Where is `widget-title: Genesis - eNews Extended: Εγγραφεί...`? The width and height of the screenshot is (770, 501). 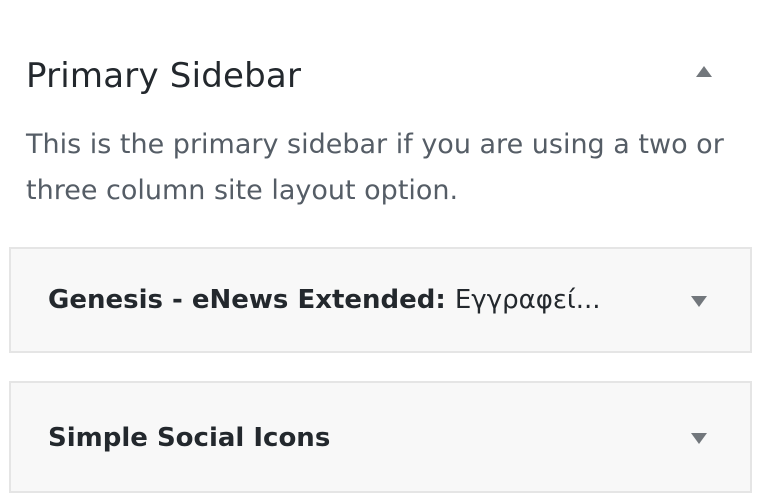
widget-title: Genesis - eNews Extended: Εγγραφεί... is located at coordinates (324, 300).